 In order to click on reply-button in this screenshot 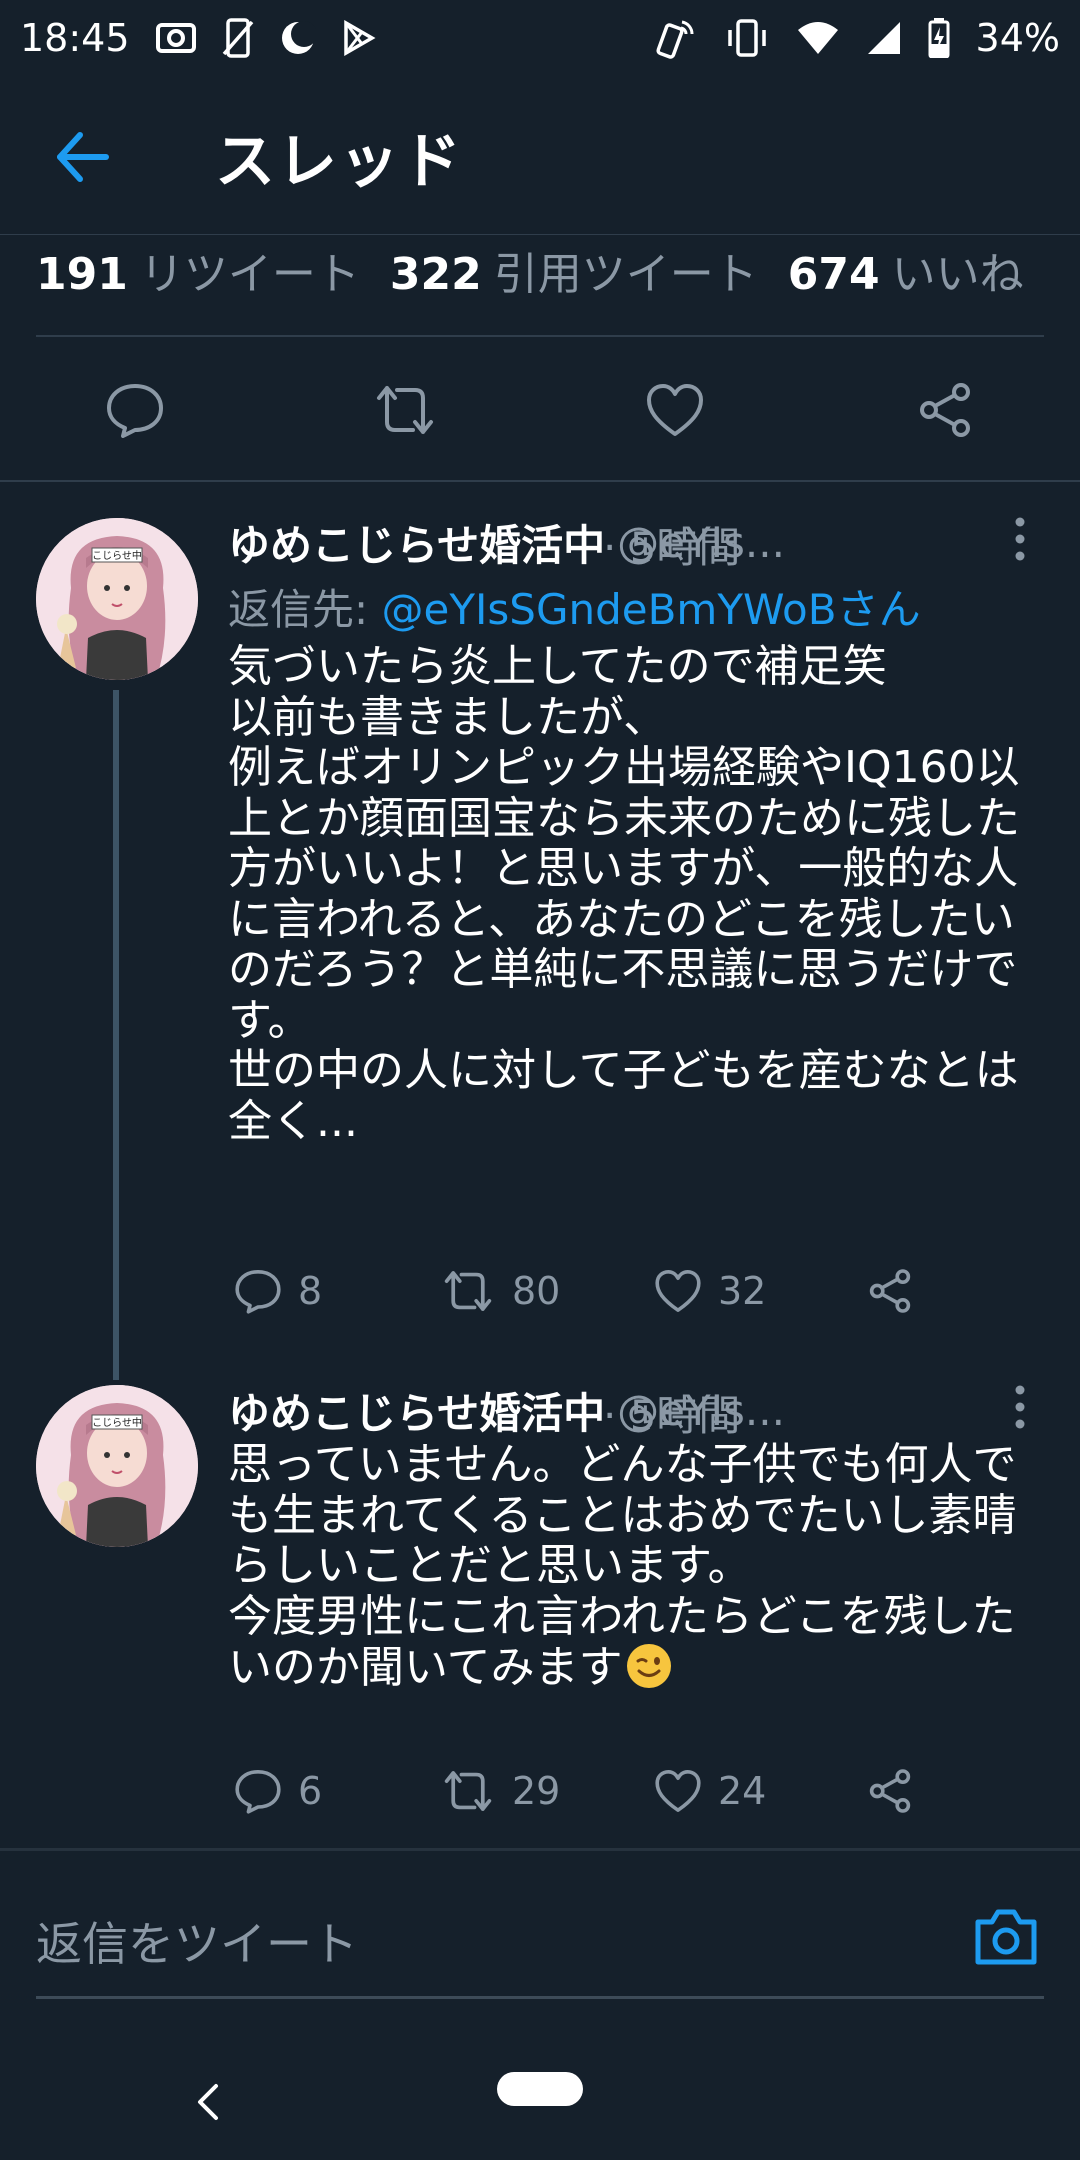, I will do `click(135, 410)`.